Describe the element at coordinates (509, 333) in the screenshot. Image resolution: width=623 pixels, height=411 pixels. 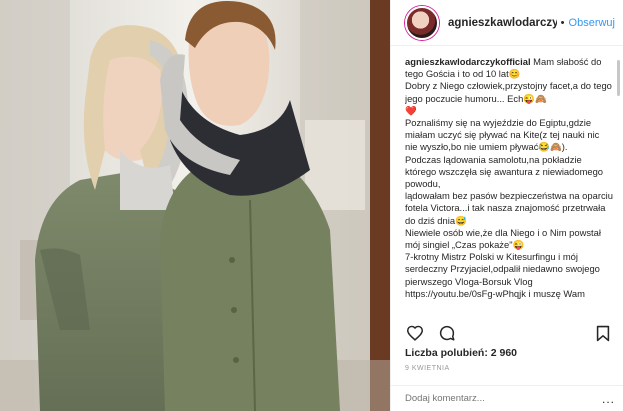
I see `post-actions` at that location.